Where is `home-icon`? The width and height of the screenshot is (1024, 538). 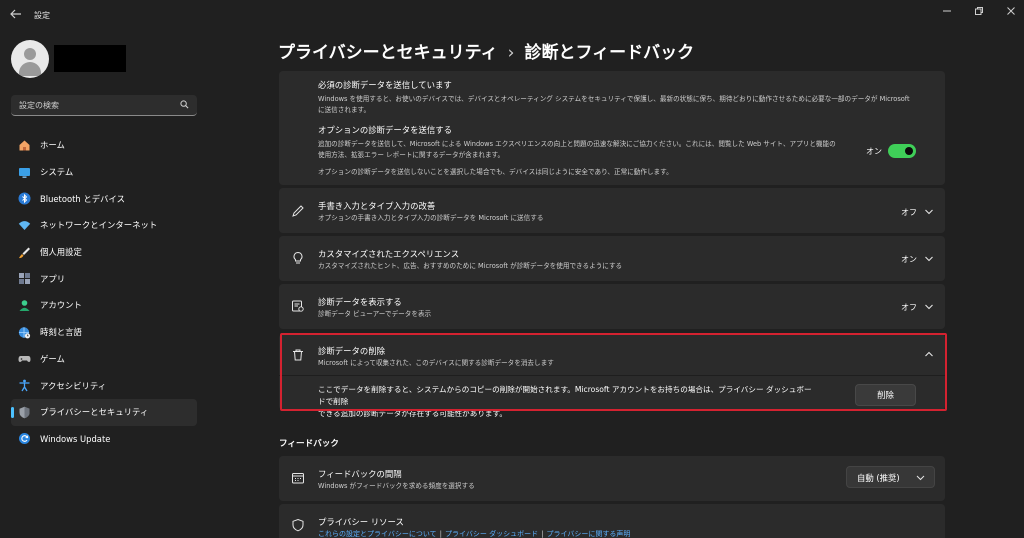 home-icon is located at coordinates (24, 145).